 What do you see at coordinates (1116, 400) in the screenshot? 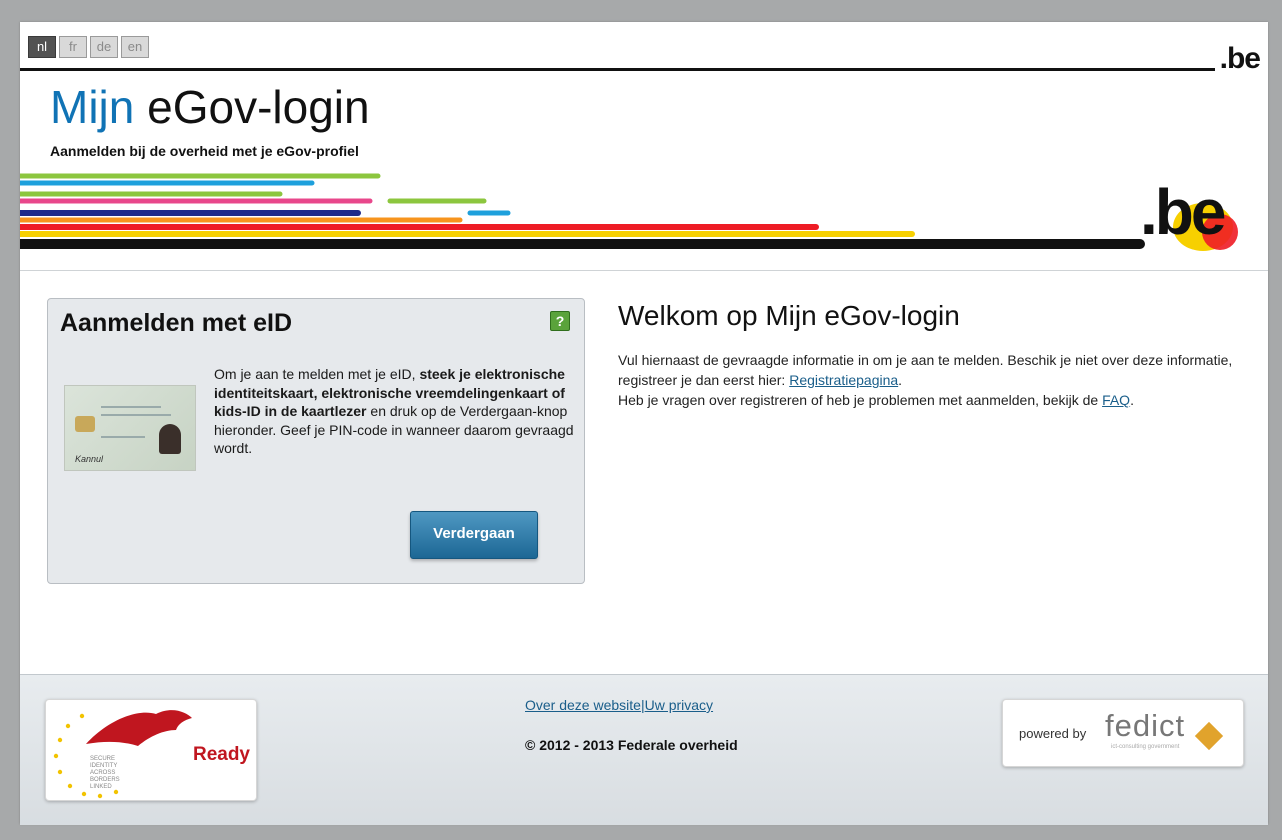
I see `faq-link: FAQ` at bounding box center [1116, 400].